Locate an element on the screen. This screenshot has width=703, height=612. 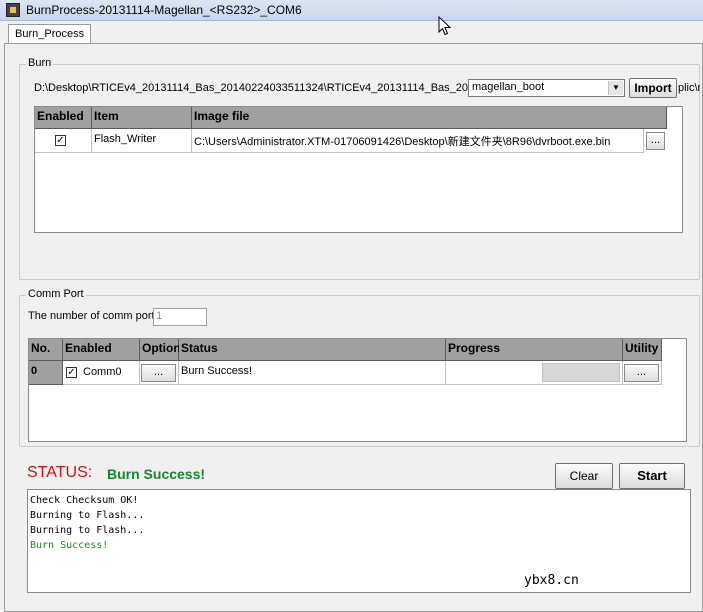
comm-row-status: Burn Success! is located at coordinates (312, 373).